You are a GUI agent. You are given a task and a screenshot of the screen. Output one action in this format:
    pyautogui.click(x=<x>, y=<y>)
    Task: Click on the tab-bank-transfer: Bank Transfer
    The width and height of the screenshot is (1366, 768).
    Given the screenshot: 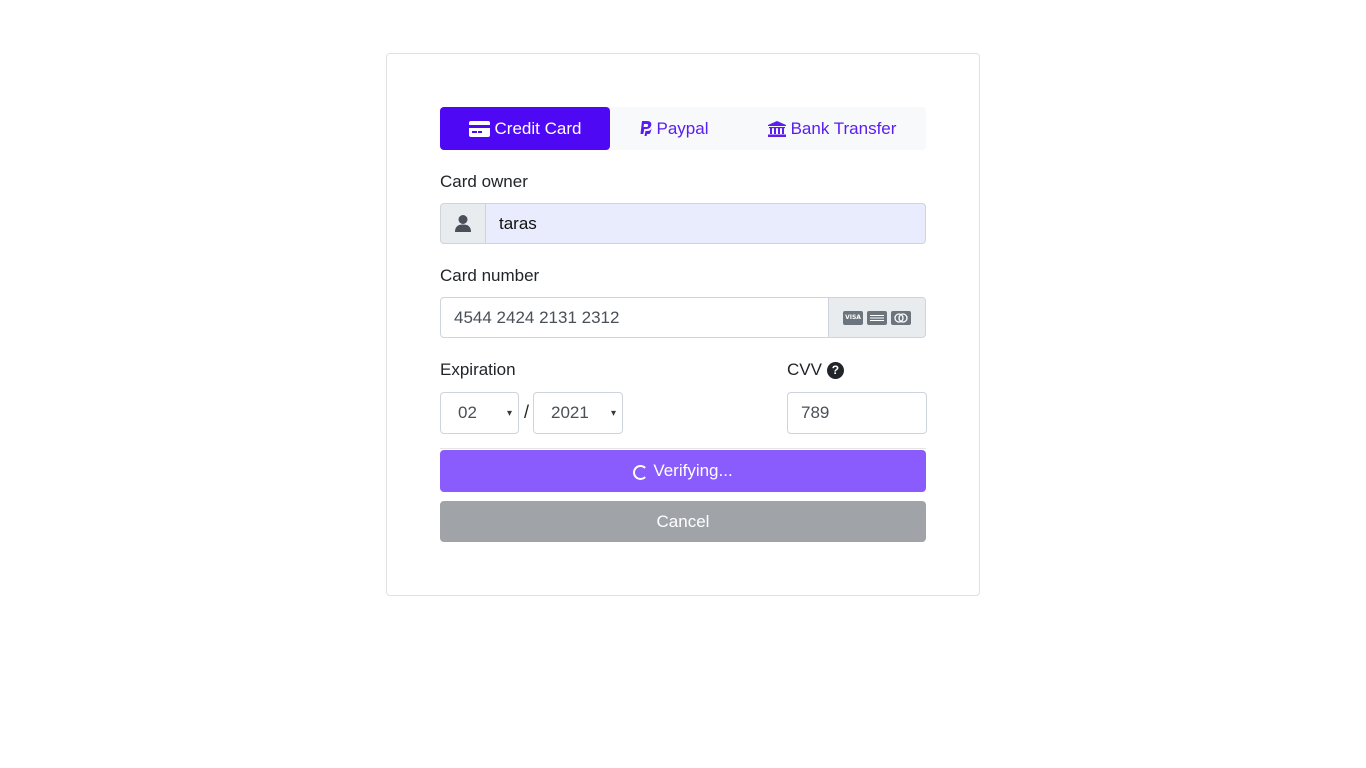 What is the action you would take?
    pyautogui.click(x=832, y=128)
    